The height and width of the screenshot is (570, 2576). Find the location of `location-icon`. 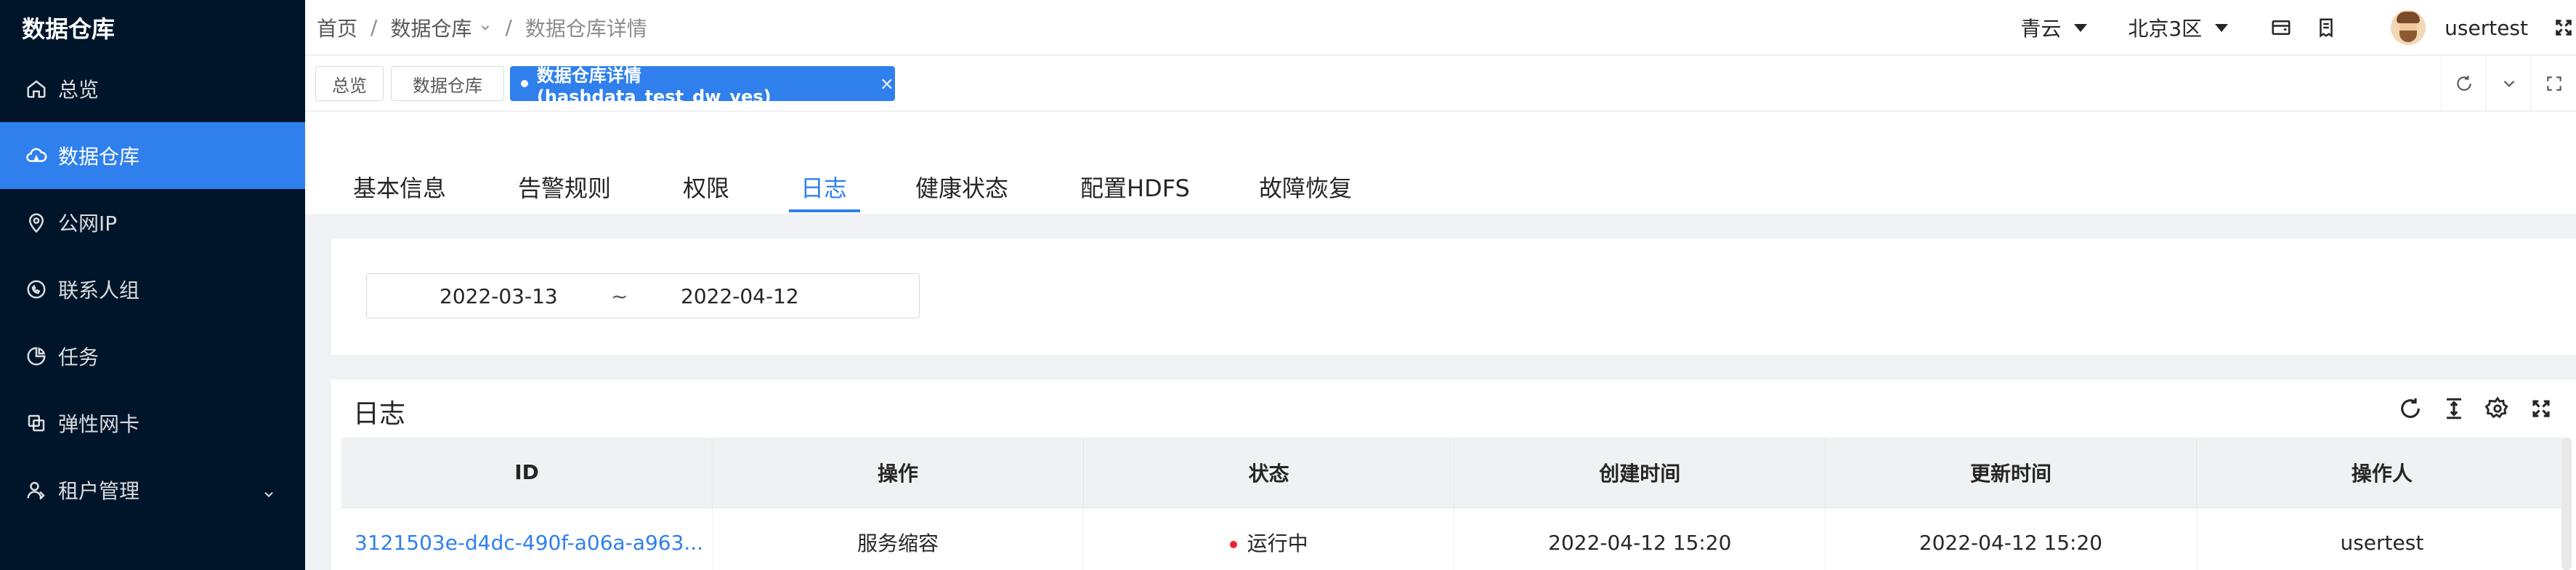

location-icon is located at coordinates (36, 222).